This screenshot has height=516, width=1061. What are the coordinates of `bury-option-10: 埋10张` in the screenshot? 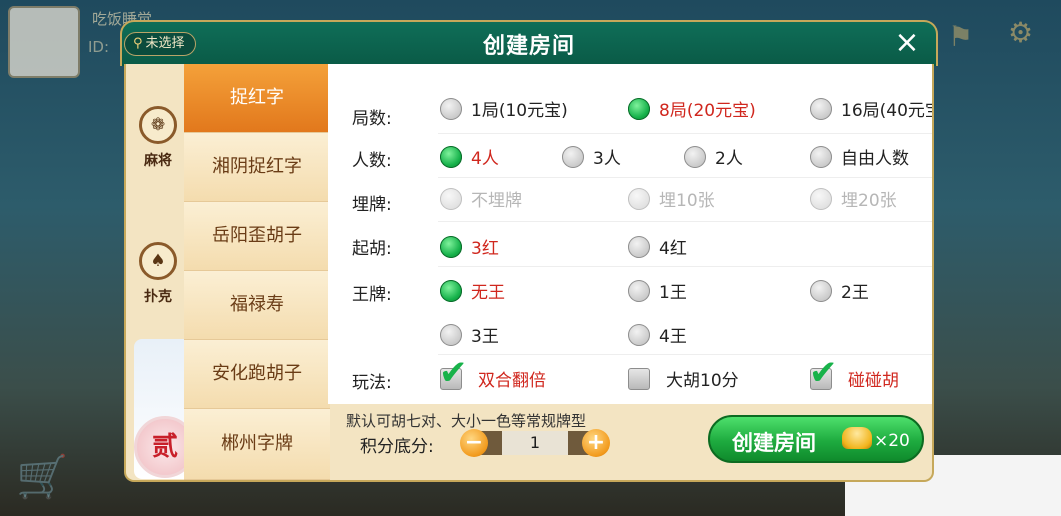 It's located at (671, 198).